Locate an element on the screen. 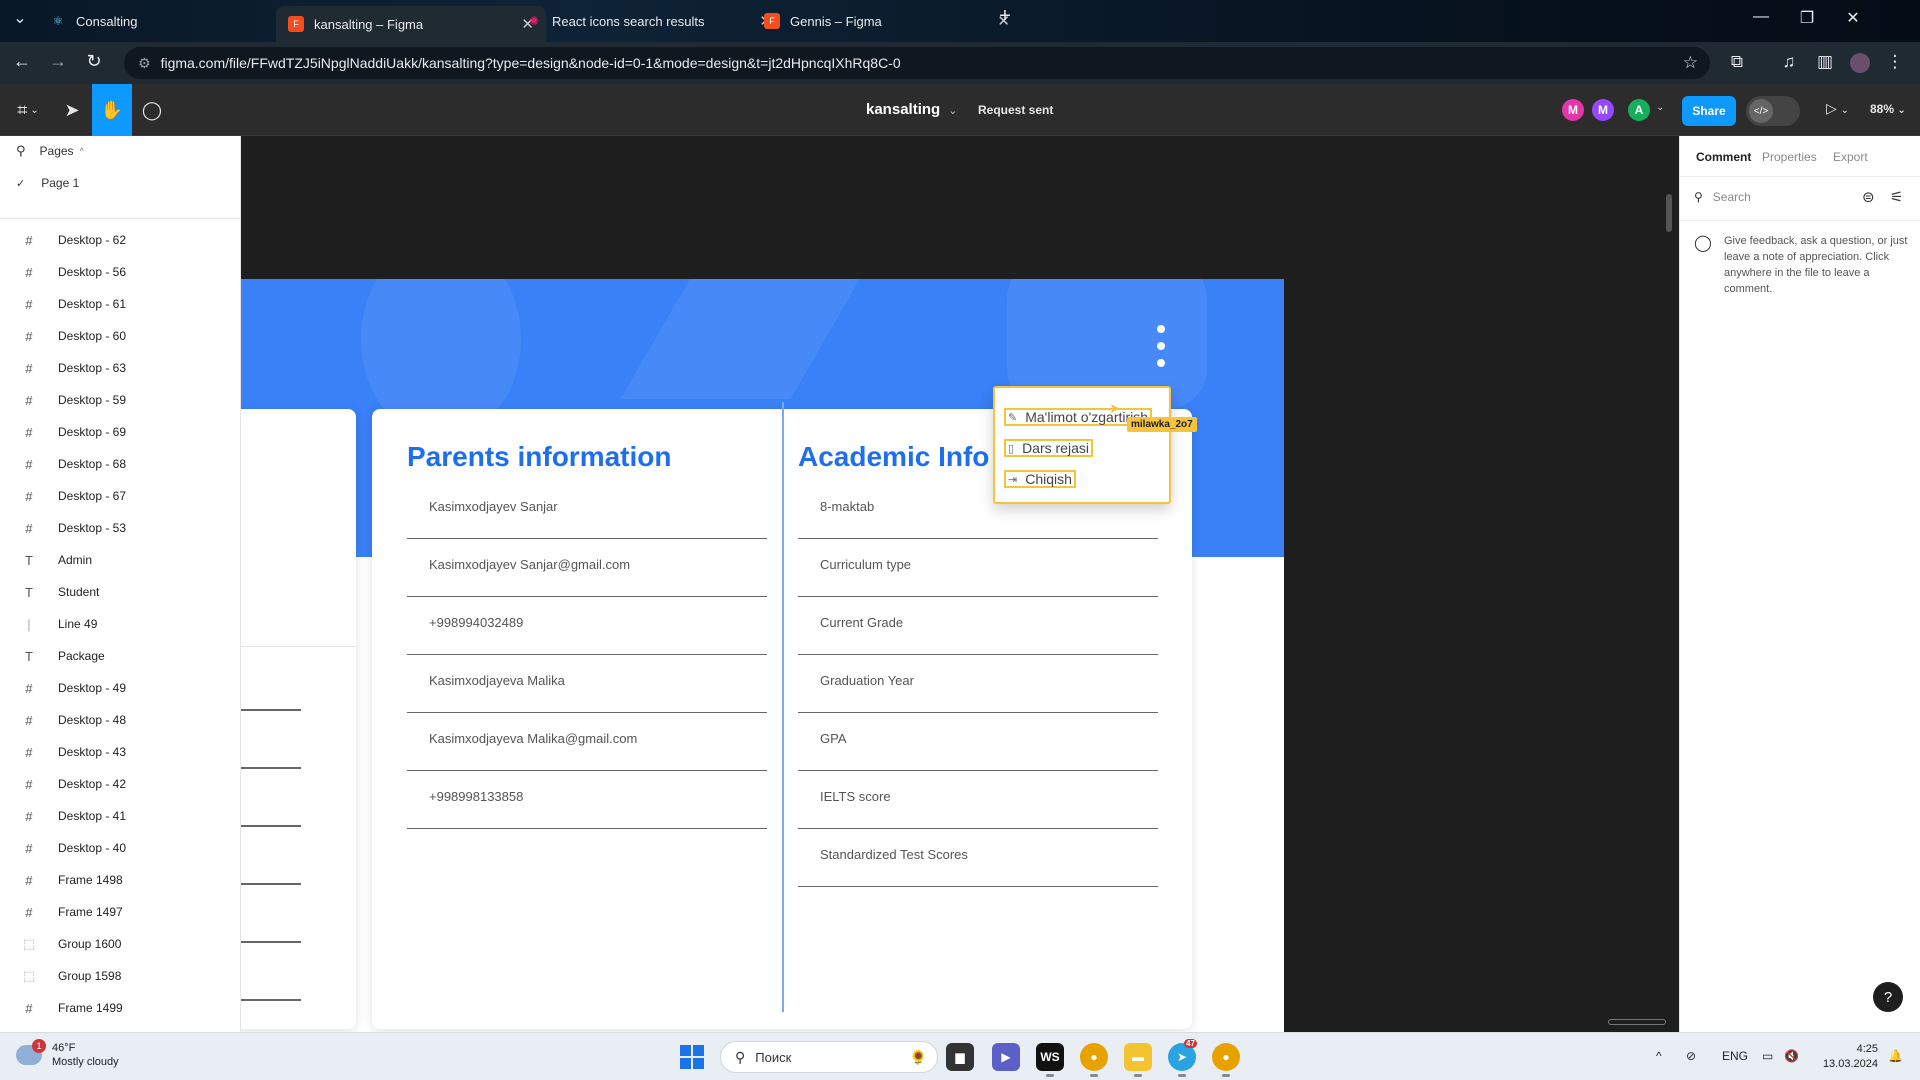 This screenshot has height=1080, width=1920. layer-item: # Desktop - 42 is located at coordinates (120, 784).